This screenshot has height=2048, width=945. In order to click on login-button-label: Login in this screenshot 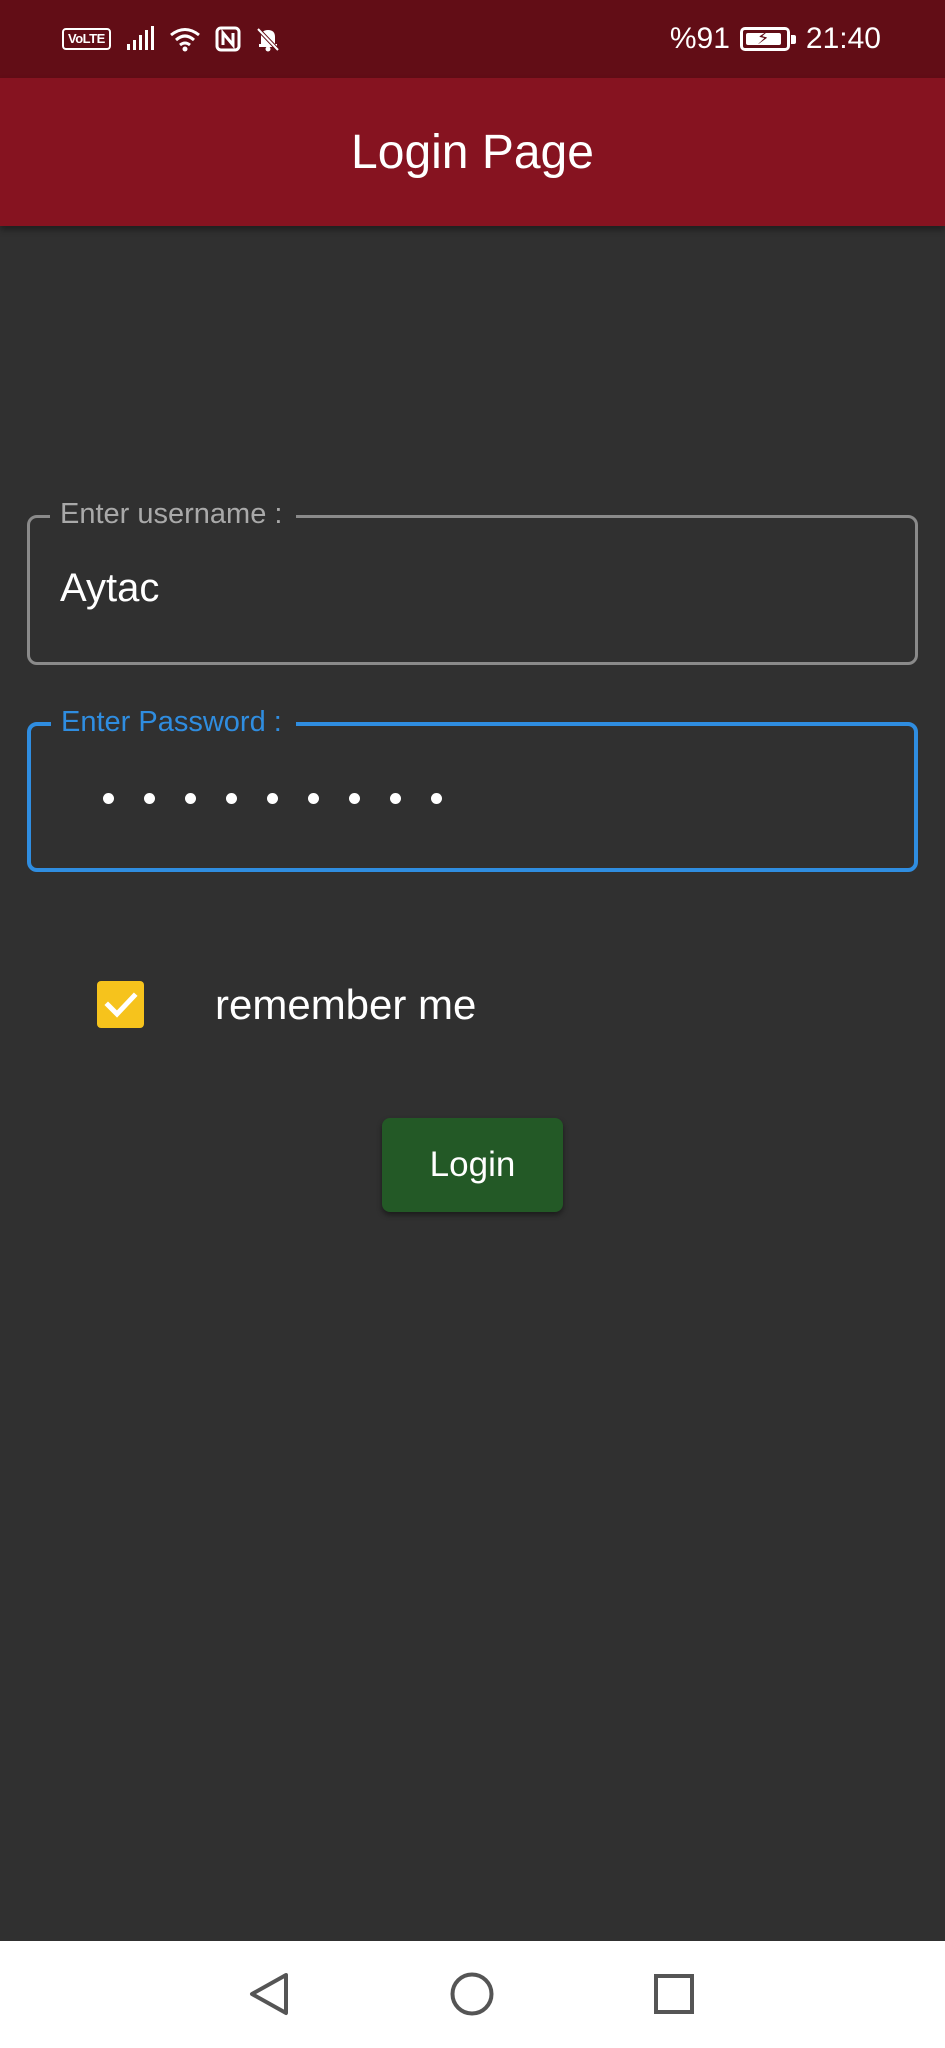, I will do `click(472, 1164)`.